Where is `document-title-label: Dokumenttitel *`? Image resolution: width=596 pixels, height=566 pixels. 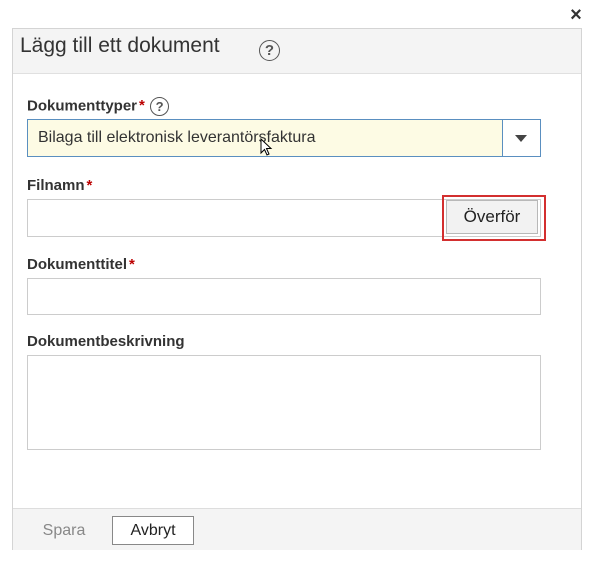
document-title-label: Dokumenttitel * is located at coordinates (81, 264).